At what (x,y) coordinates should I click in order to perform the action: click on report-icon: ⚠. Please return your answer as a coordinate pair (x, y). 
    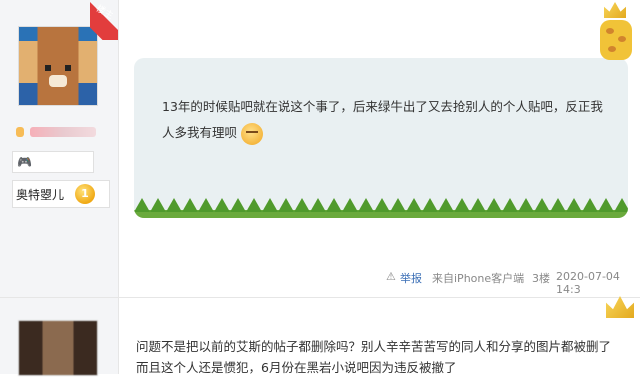
    Looking at the image, I should click on (391, 276).